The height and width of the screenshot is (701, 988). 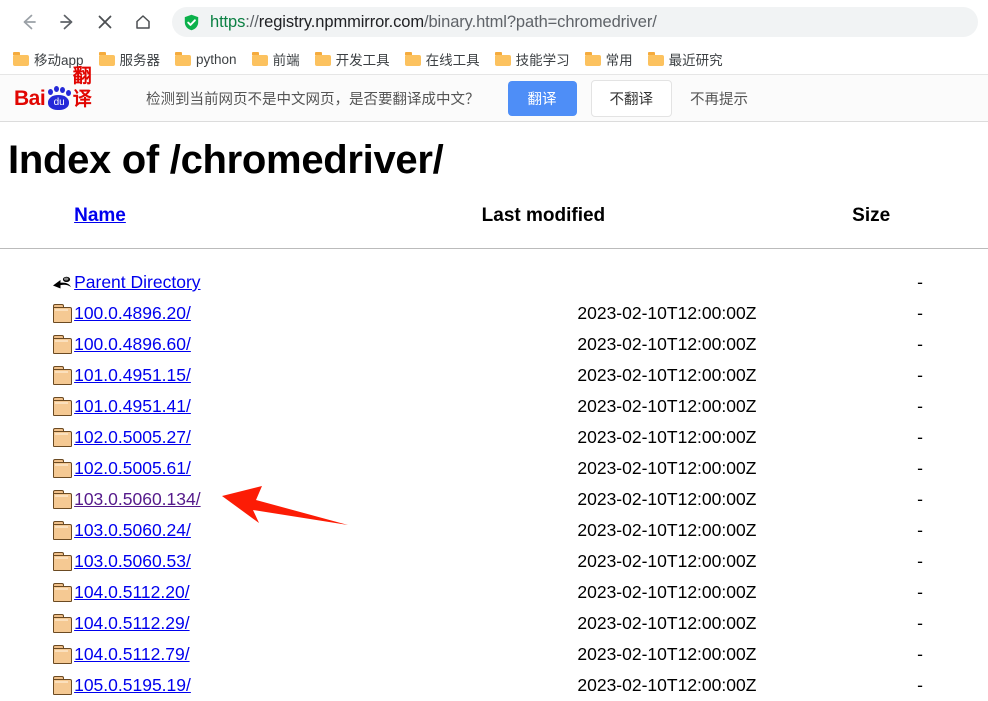 What do you see at coordinates (278, 468) in the screenshot?
I see `row-name-cell: 102.0.5005.61/` at bounding box center [278, 468].